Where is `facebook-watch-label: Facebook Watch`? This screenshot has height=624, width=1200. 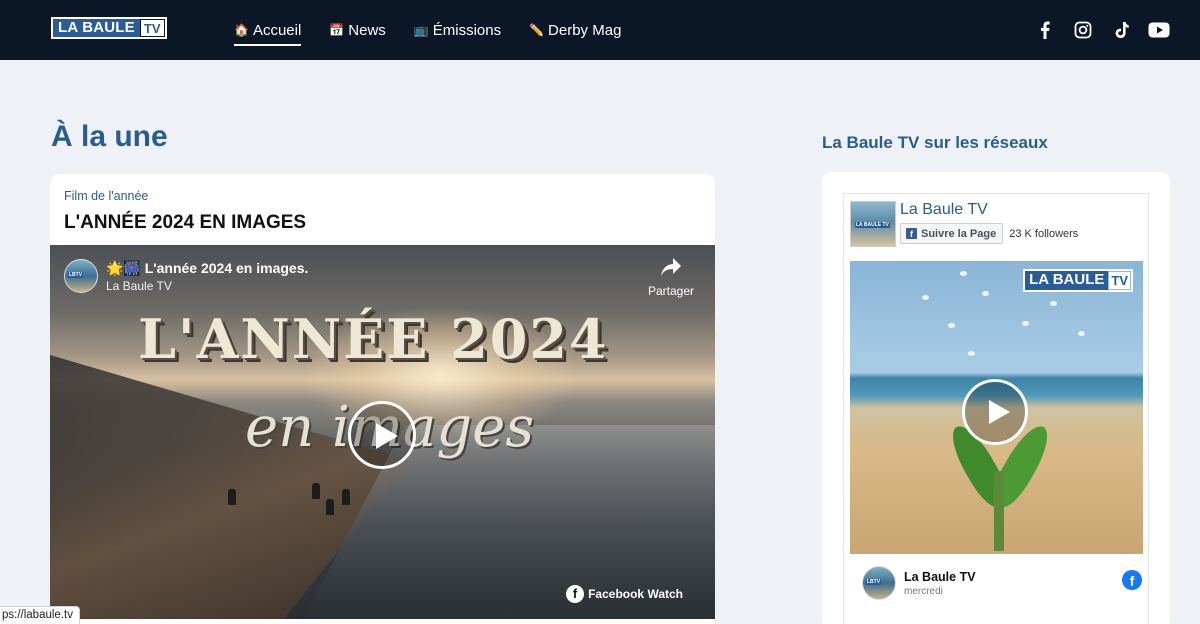 facebook-watch-label: Facebook Watch is located at coordinates (635, 594).